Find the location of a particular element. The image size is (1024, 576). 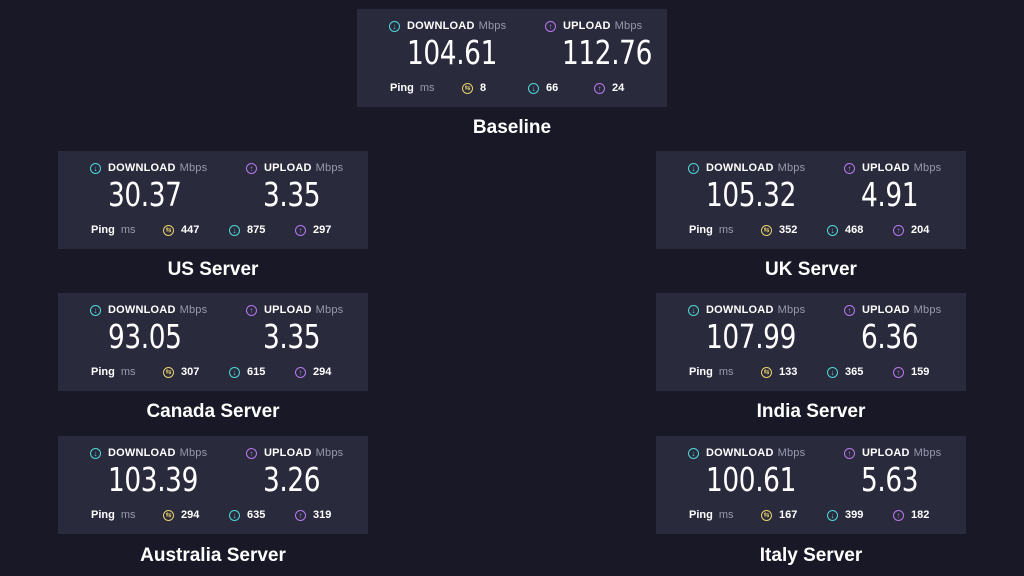

ping-download: ↓ 615 is located at coordinates (262, 372).